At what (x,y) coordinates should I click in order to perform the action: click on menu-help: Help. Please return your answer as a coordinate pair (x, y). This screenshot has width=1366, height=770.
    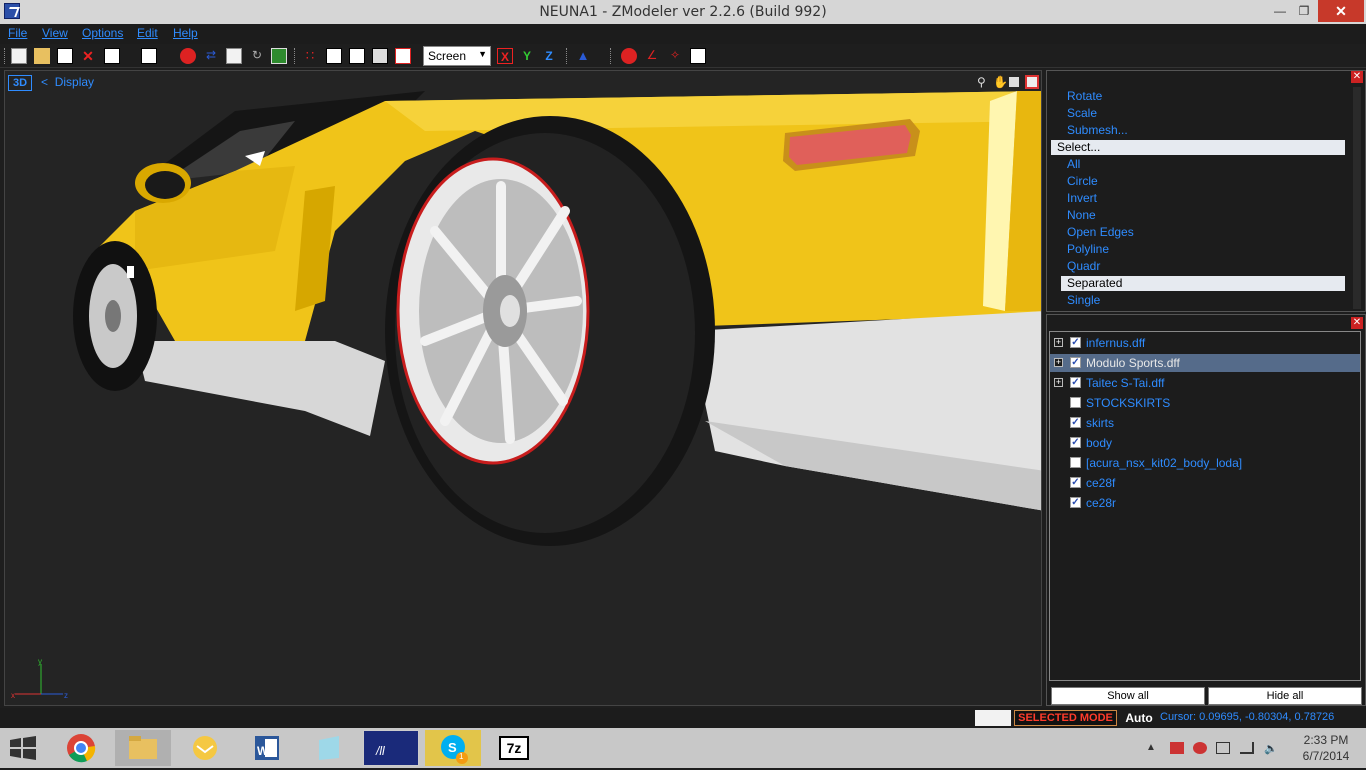
    Looking at the image, I should click on (185, 33).